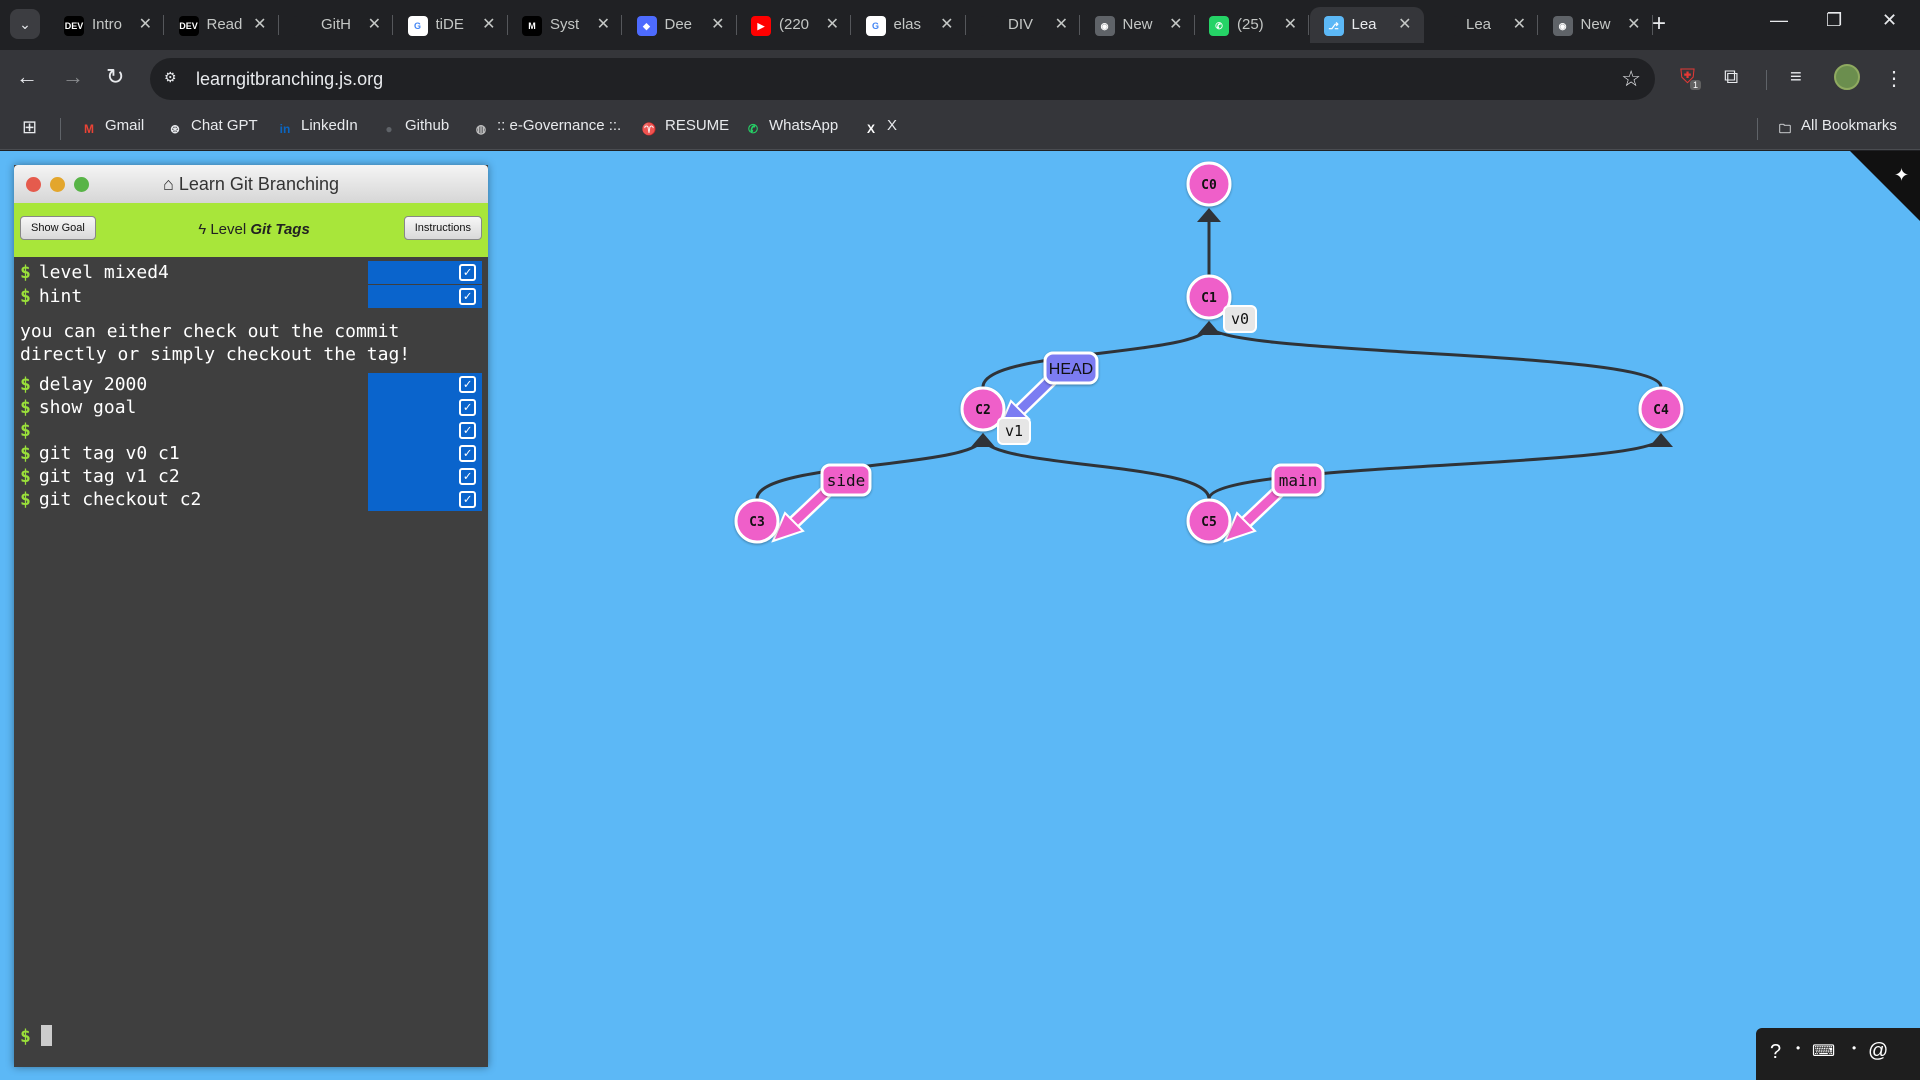 Image resolution: width=1920 pixels, height=1080 pixels. I want to click on show-goal-button: Show Goal, so click(58, 228).